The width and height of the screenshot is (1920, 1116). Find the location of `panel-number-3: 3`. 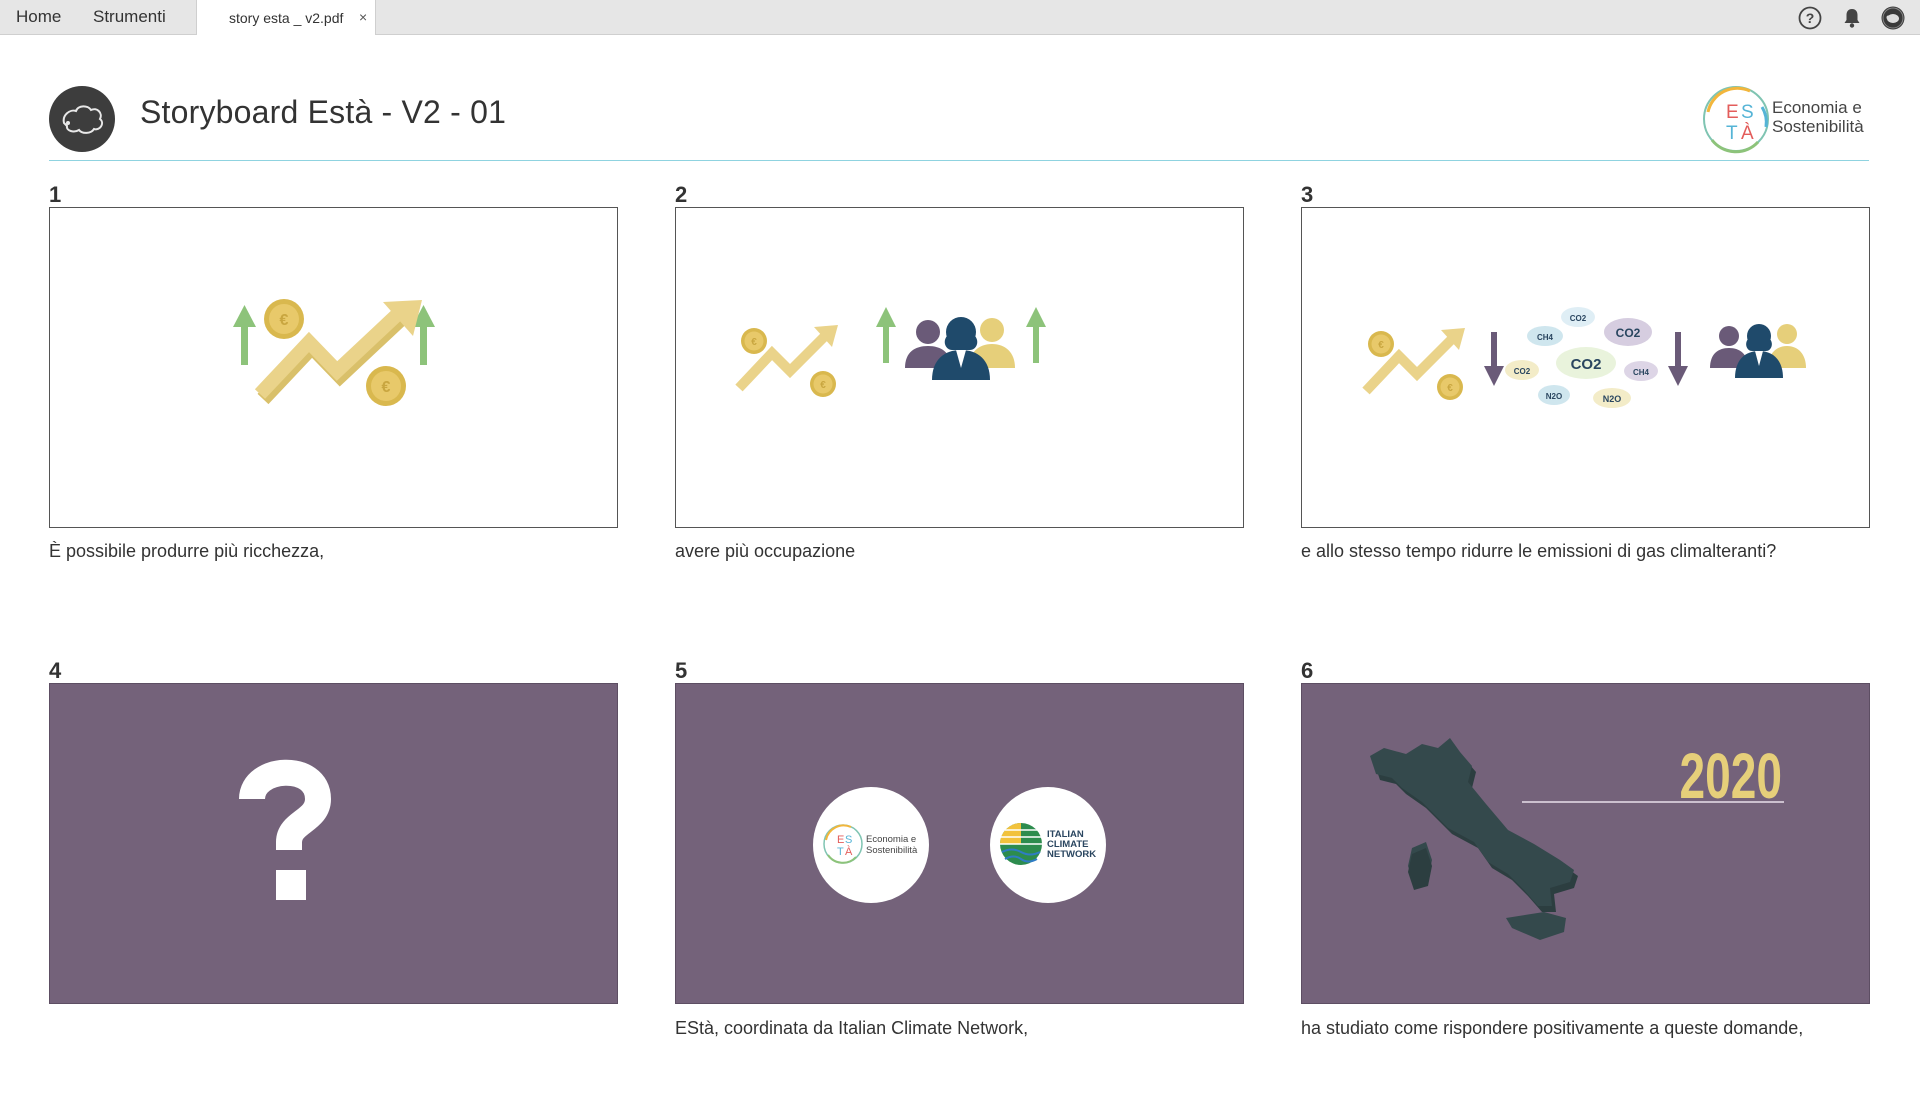

panel-number-3: 3 is located at coordinates (1307, 194).